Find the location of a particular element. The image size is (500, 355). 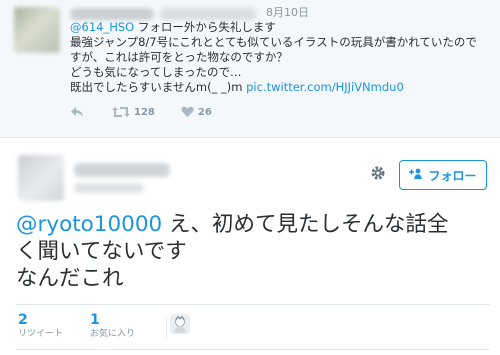

retweet-icon is located at coordinates (121, 112).